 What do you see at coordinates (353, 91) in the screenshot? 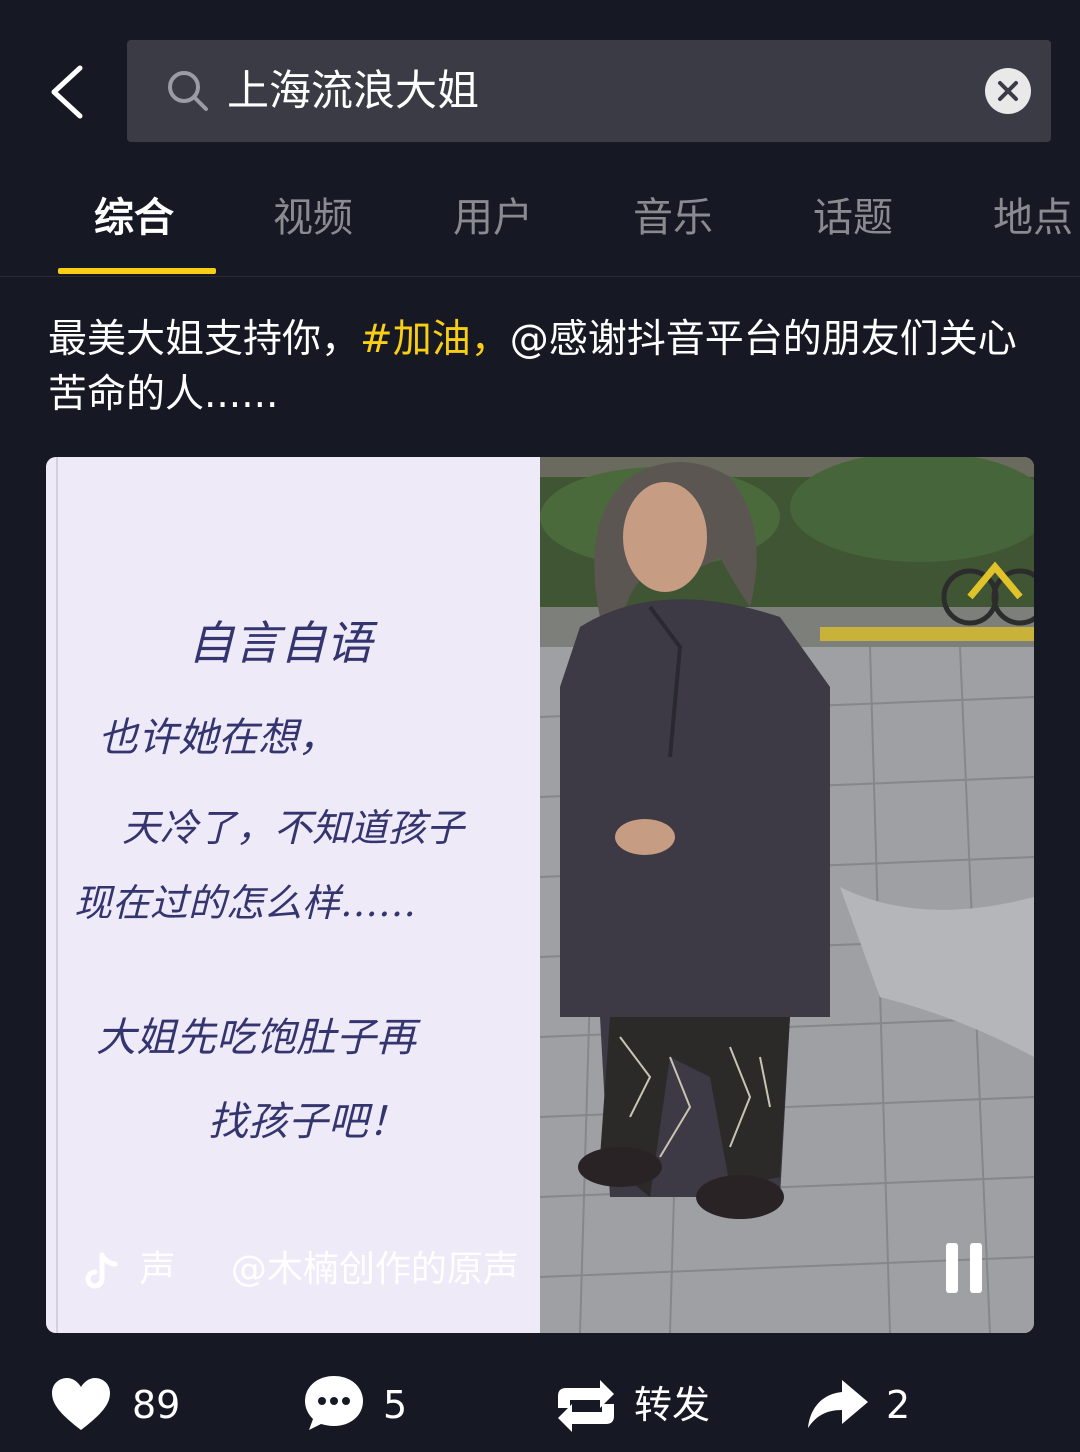
I see `search-query: 上海流浪大姐` at bounding box center [353, 91].